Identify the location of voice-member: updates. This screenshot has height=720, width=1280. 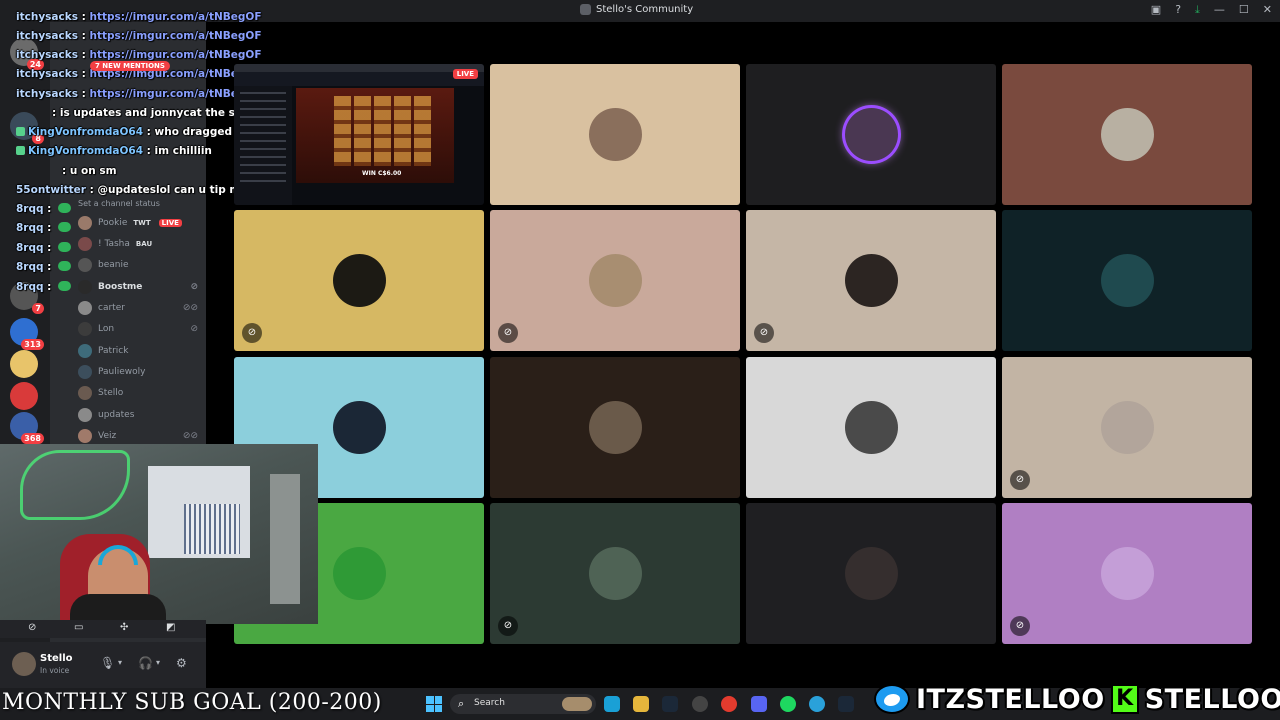
(138, 415).